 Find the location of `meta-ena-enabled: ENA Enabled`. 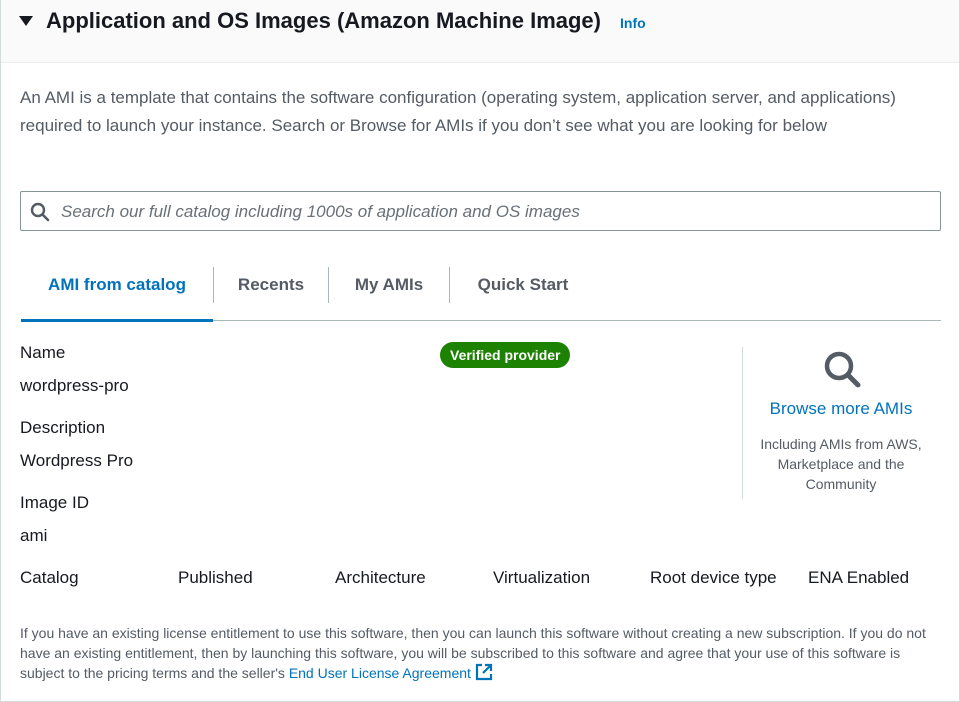

meta-ena-enabled: ENA Enabled is located at coordinates (859, 577).